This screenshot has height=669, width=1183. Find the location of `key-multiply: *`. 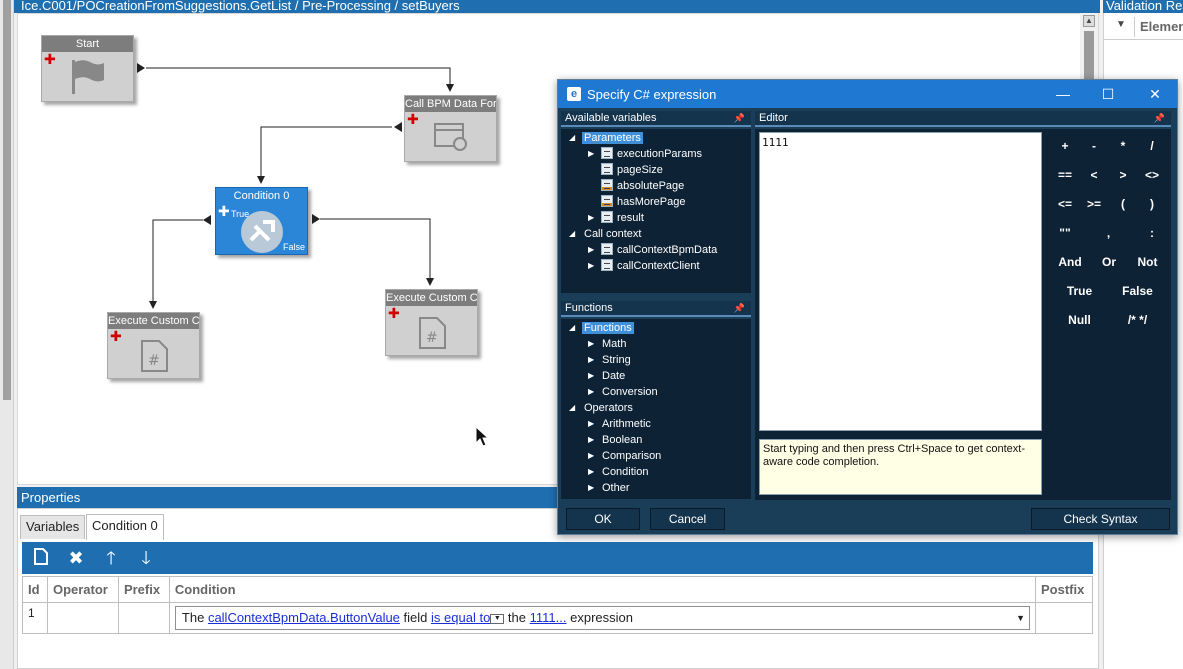

key-multiply: * is located at coordinates (1123, 146).